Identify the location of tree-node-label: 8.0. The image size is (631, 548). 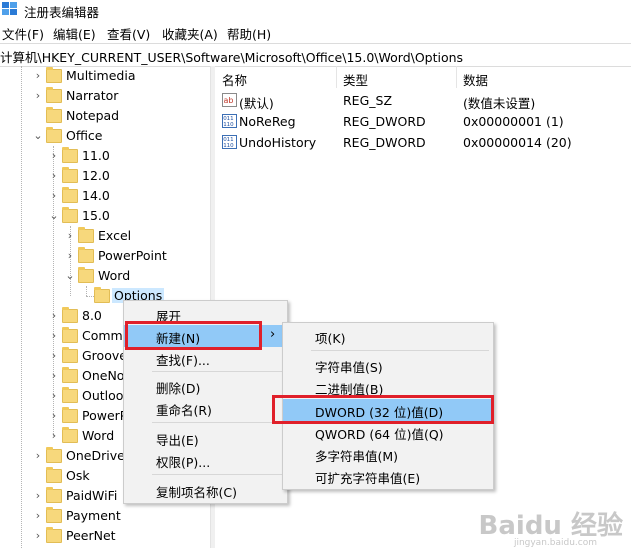
(92, 315).